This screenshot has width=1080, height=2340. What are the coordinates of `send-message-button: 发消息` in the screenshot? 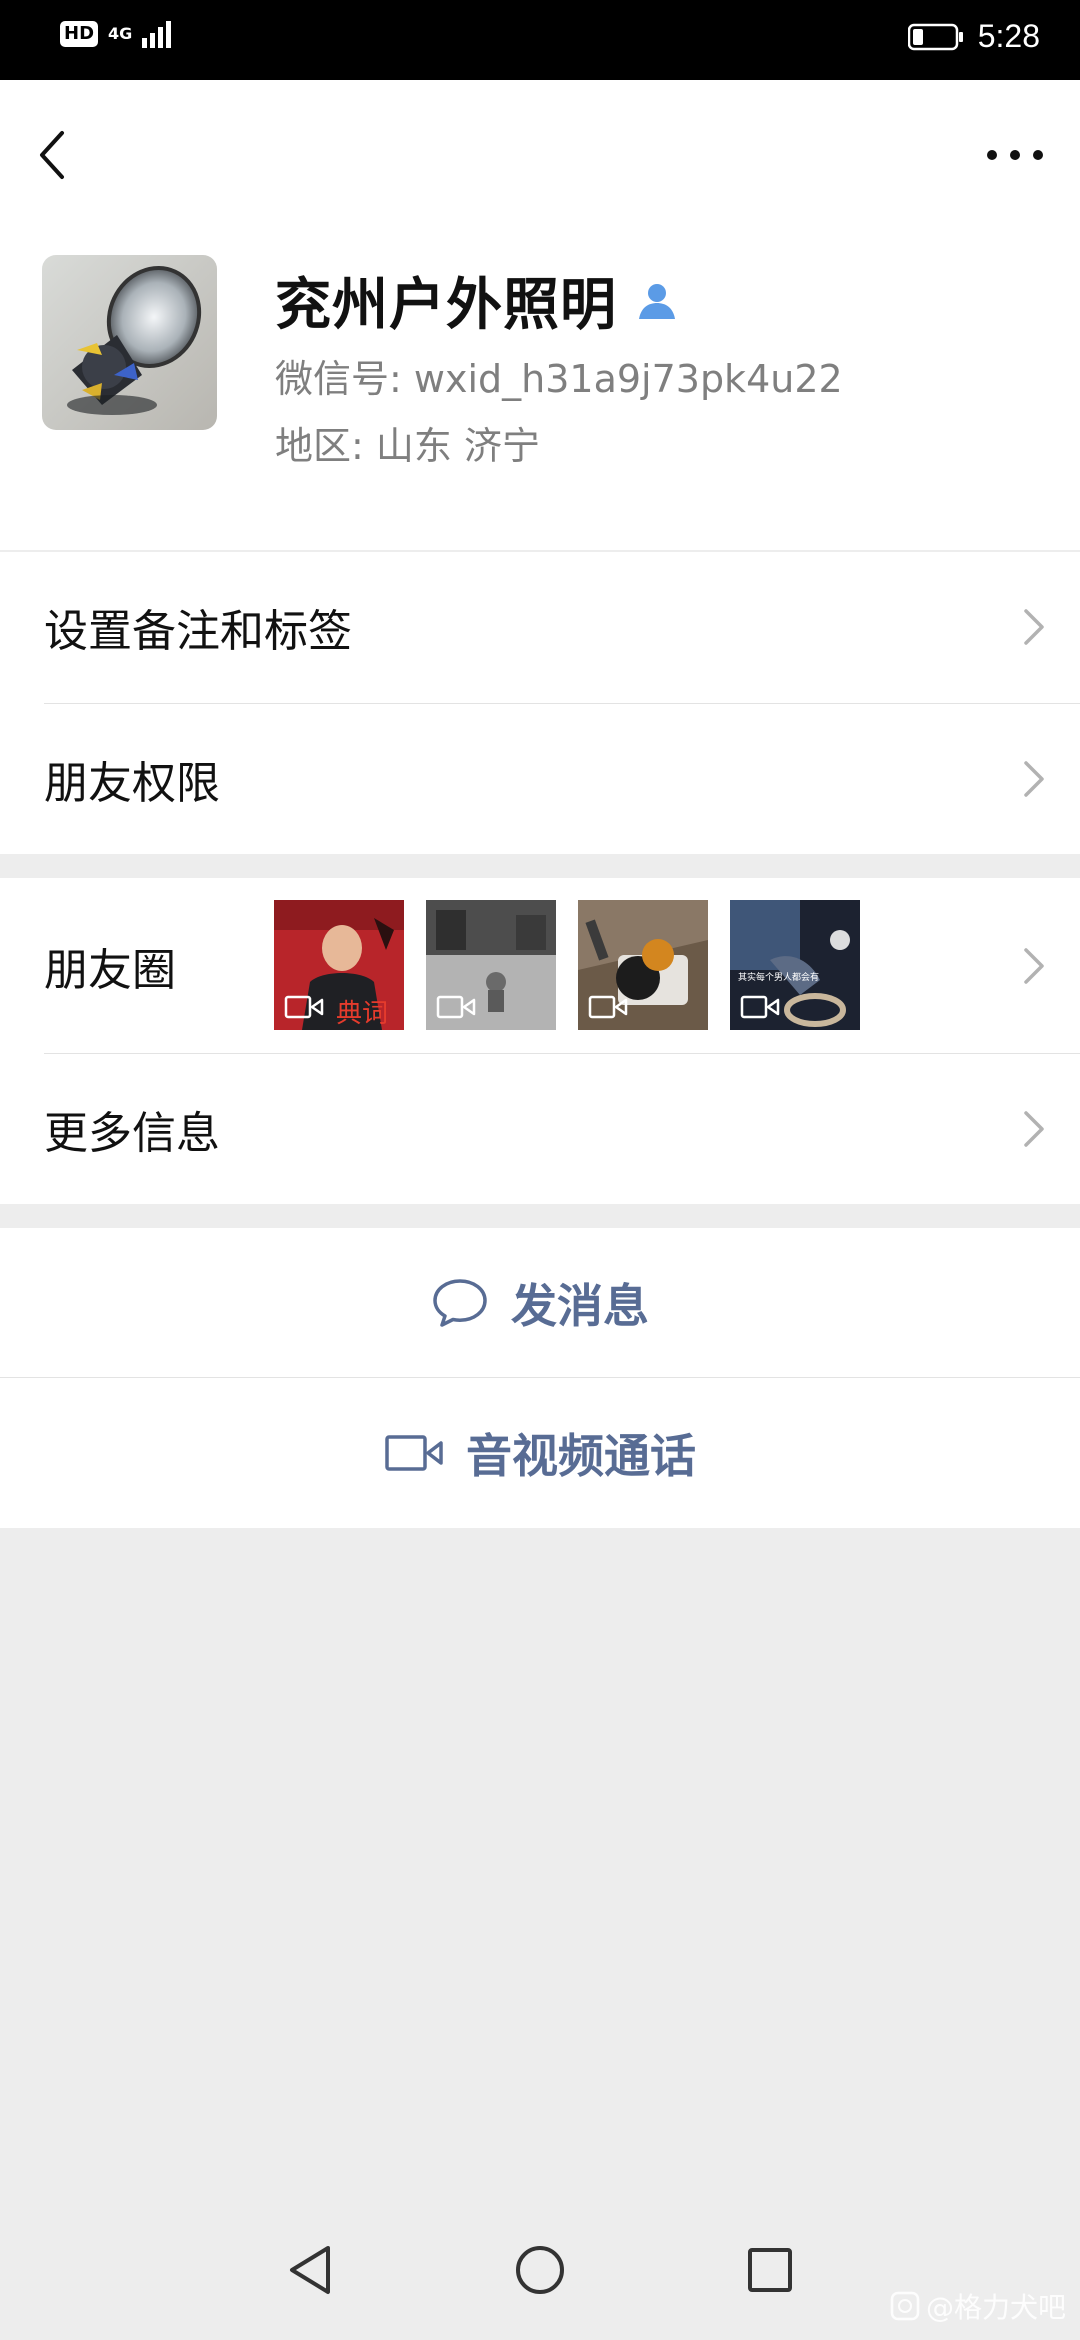 It's located at (540, 1303).